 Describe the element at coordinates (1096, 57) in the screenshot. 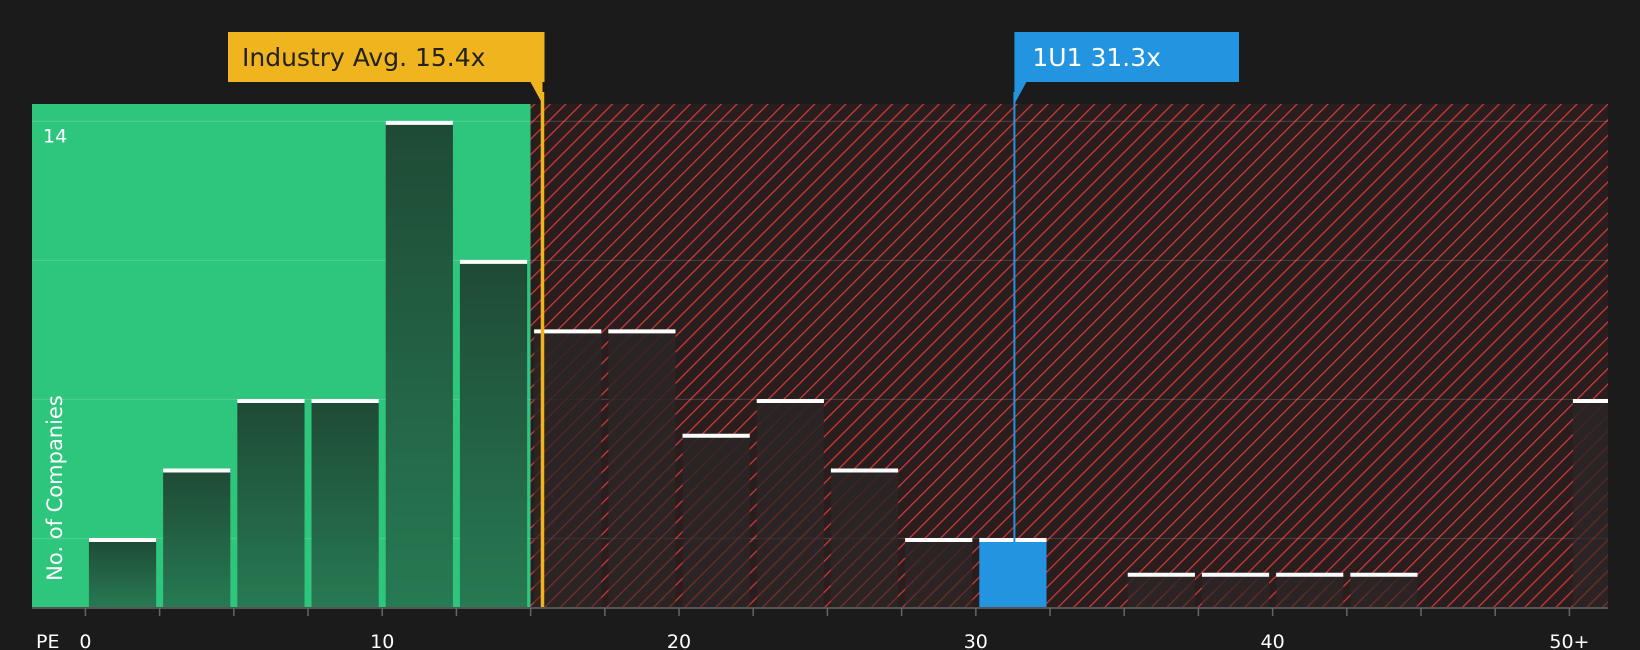

I see `company-label: 1U1 31.3x` at that location.